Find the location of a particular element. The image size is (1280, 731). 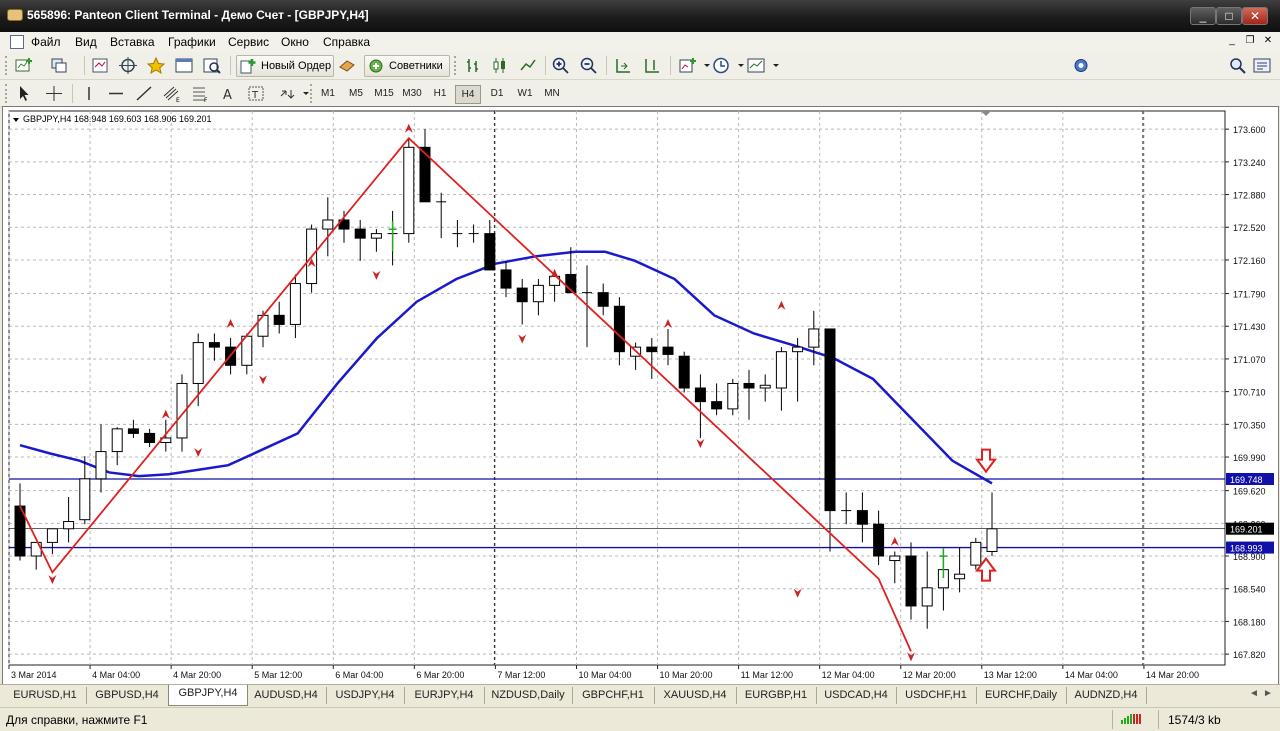

menu-file: Файл is located at coordinates (46, 42).